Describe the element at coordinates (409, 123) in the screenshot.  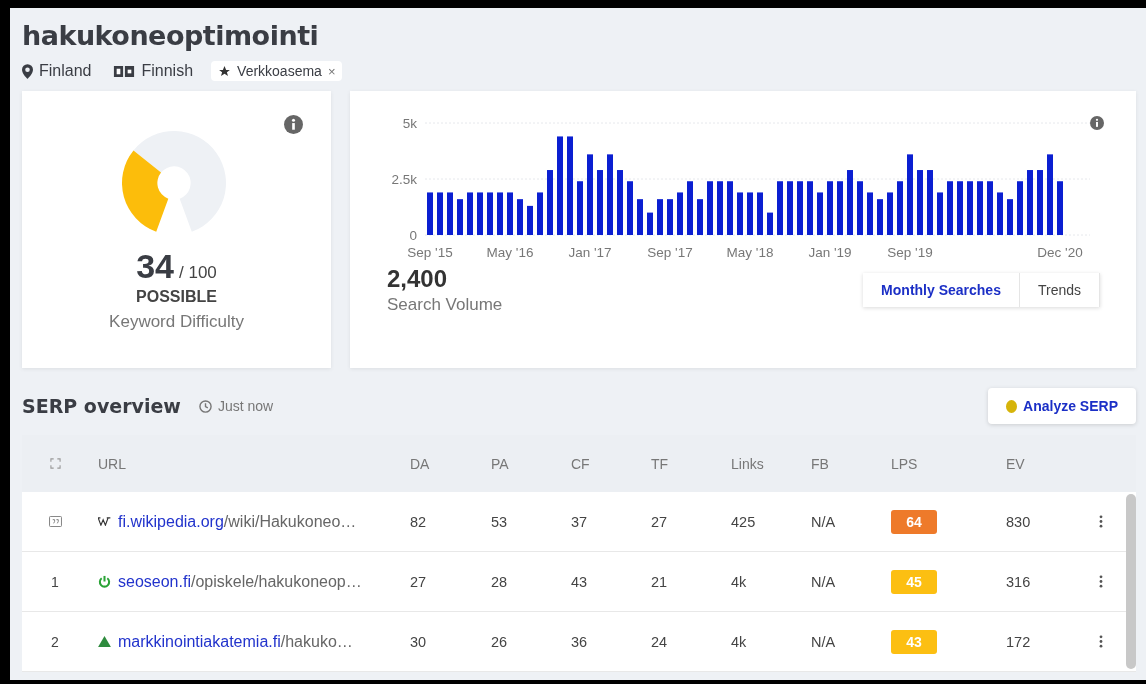
I see `axis-label: 5k` at that location.